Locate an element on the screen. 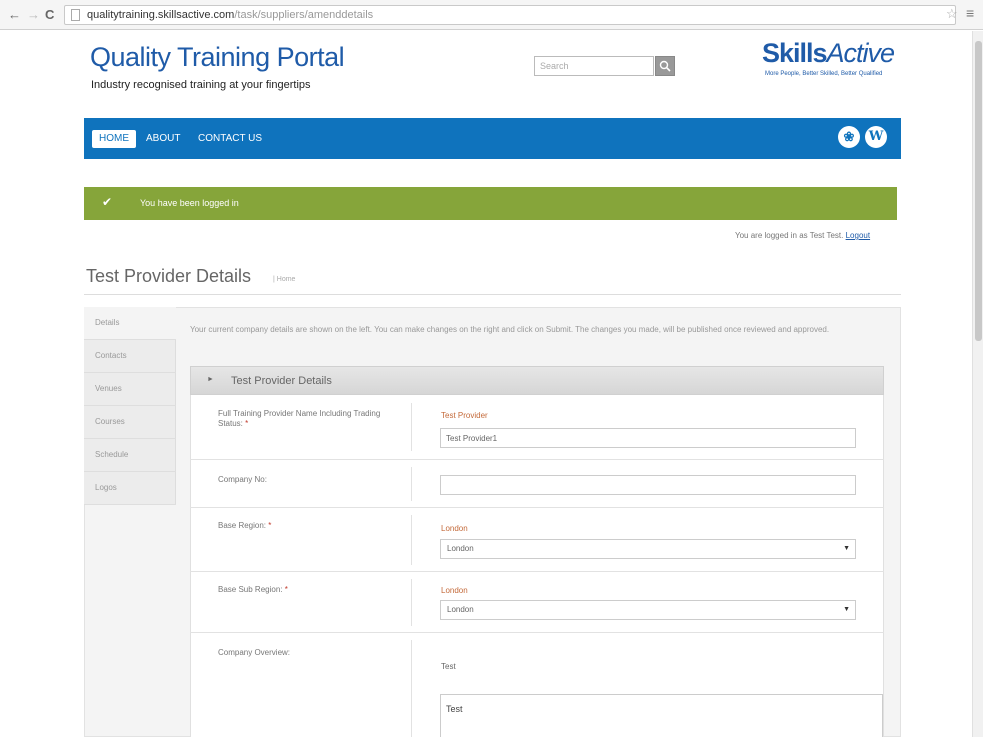 The width and height of the screenshot is (983, 737). logo-active-text: Active is located at coordinates (861, 53).